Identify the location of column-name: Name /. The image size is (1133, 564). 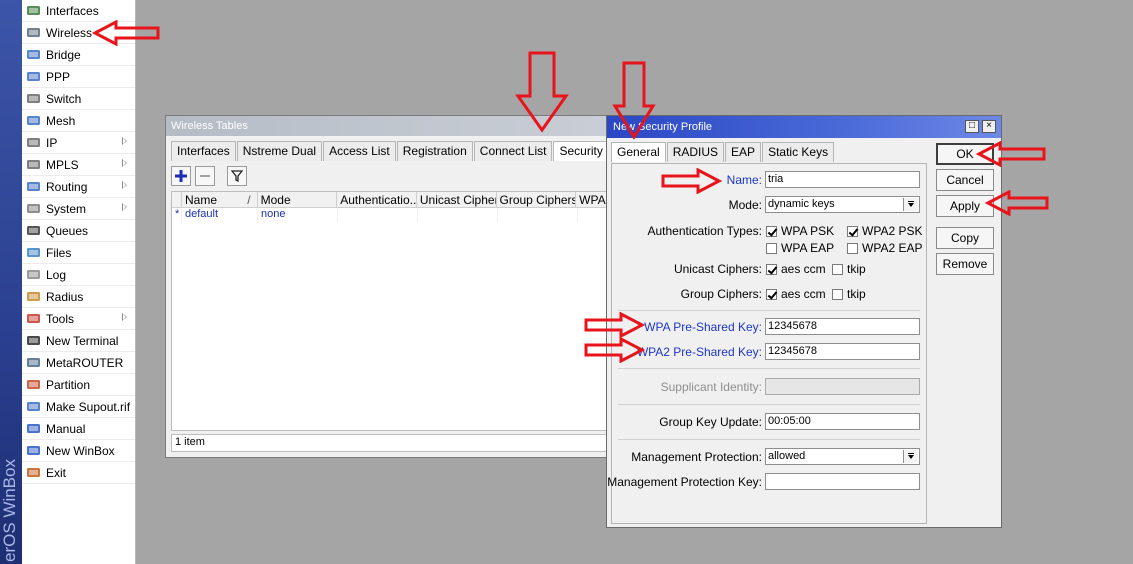
(220, 199).